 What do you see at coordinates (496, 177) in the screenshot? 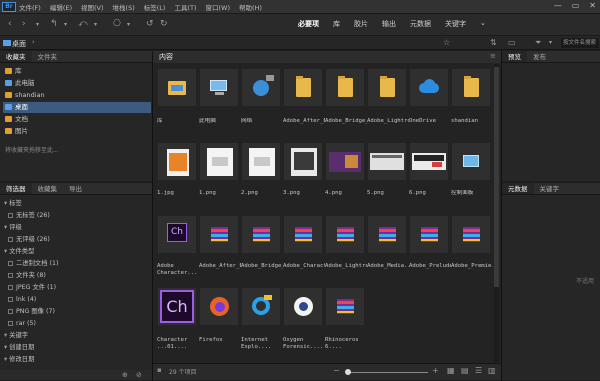
I see `scrollbar-thumb` at bounding box center [496, 177].